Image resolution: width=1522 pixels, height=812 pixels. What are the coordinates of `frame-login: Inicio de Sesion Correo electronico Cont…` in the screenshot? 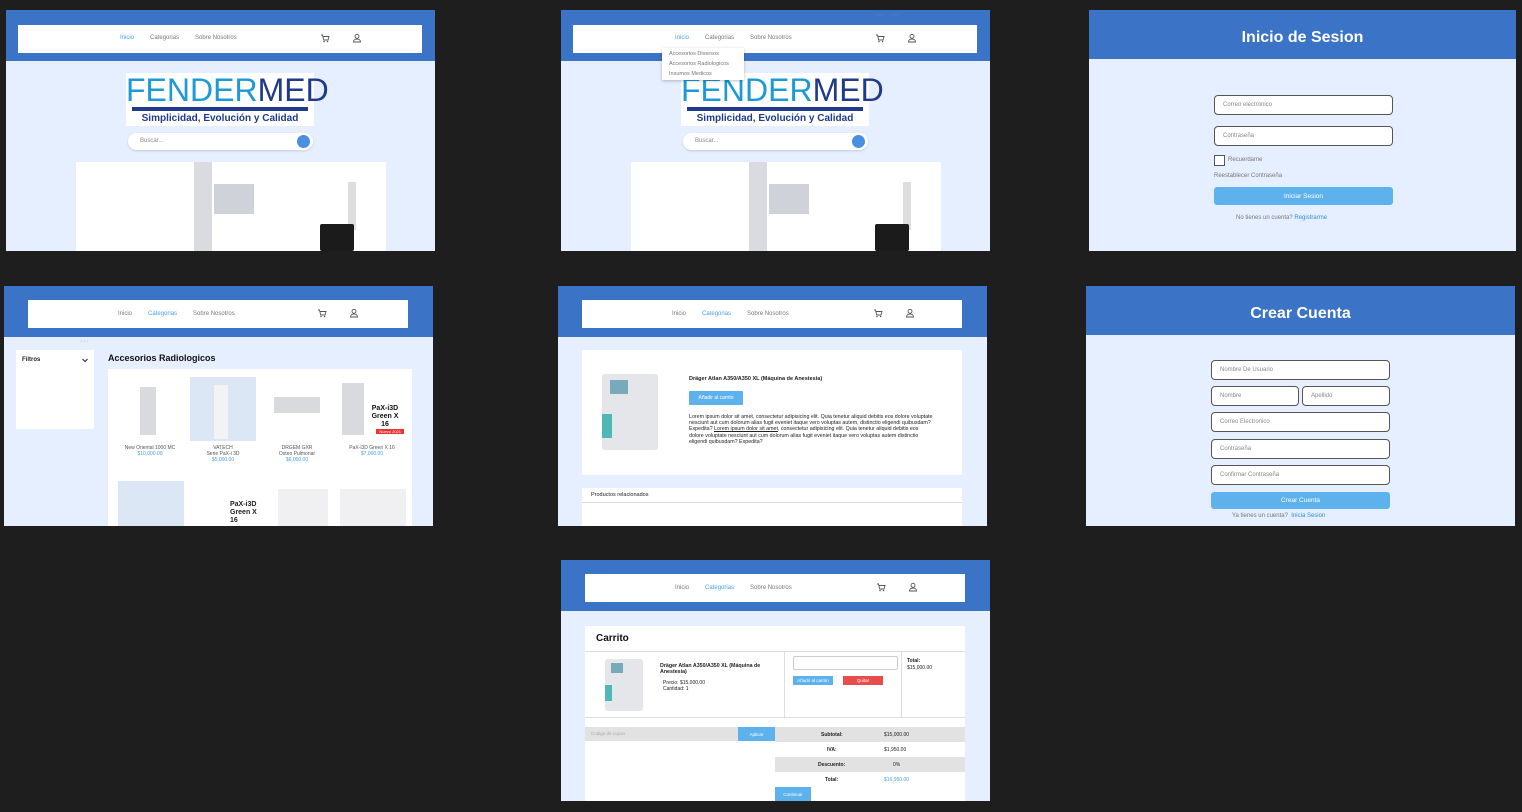 It's located at (1302, 130).